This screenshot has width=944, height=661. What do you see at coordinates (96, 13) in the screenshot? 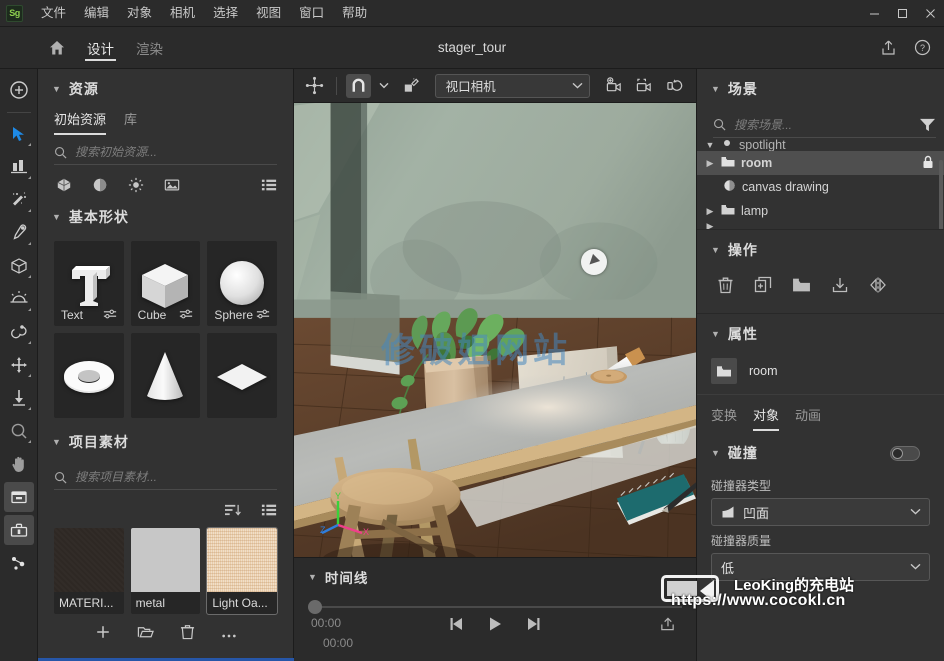
I see `menu-edit: 编辑` at bounding box center [96, 13].